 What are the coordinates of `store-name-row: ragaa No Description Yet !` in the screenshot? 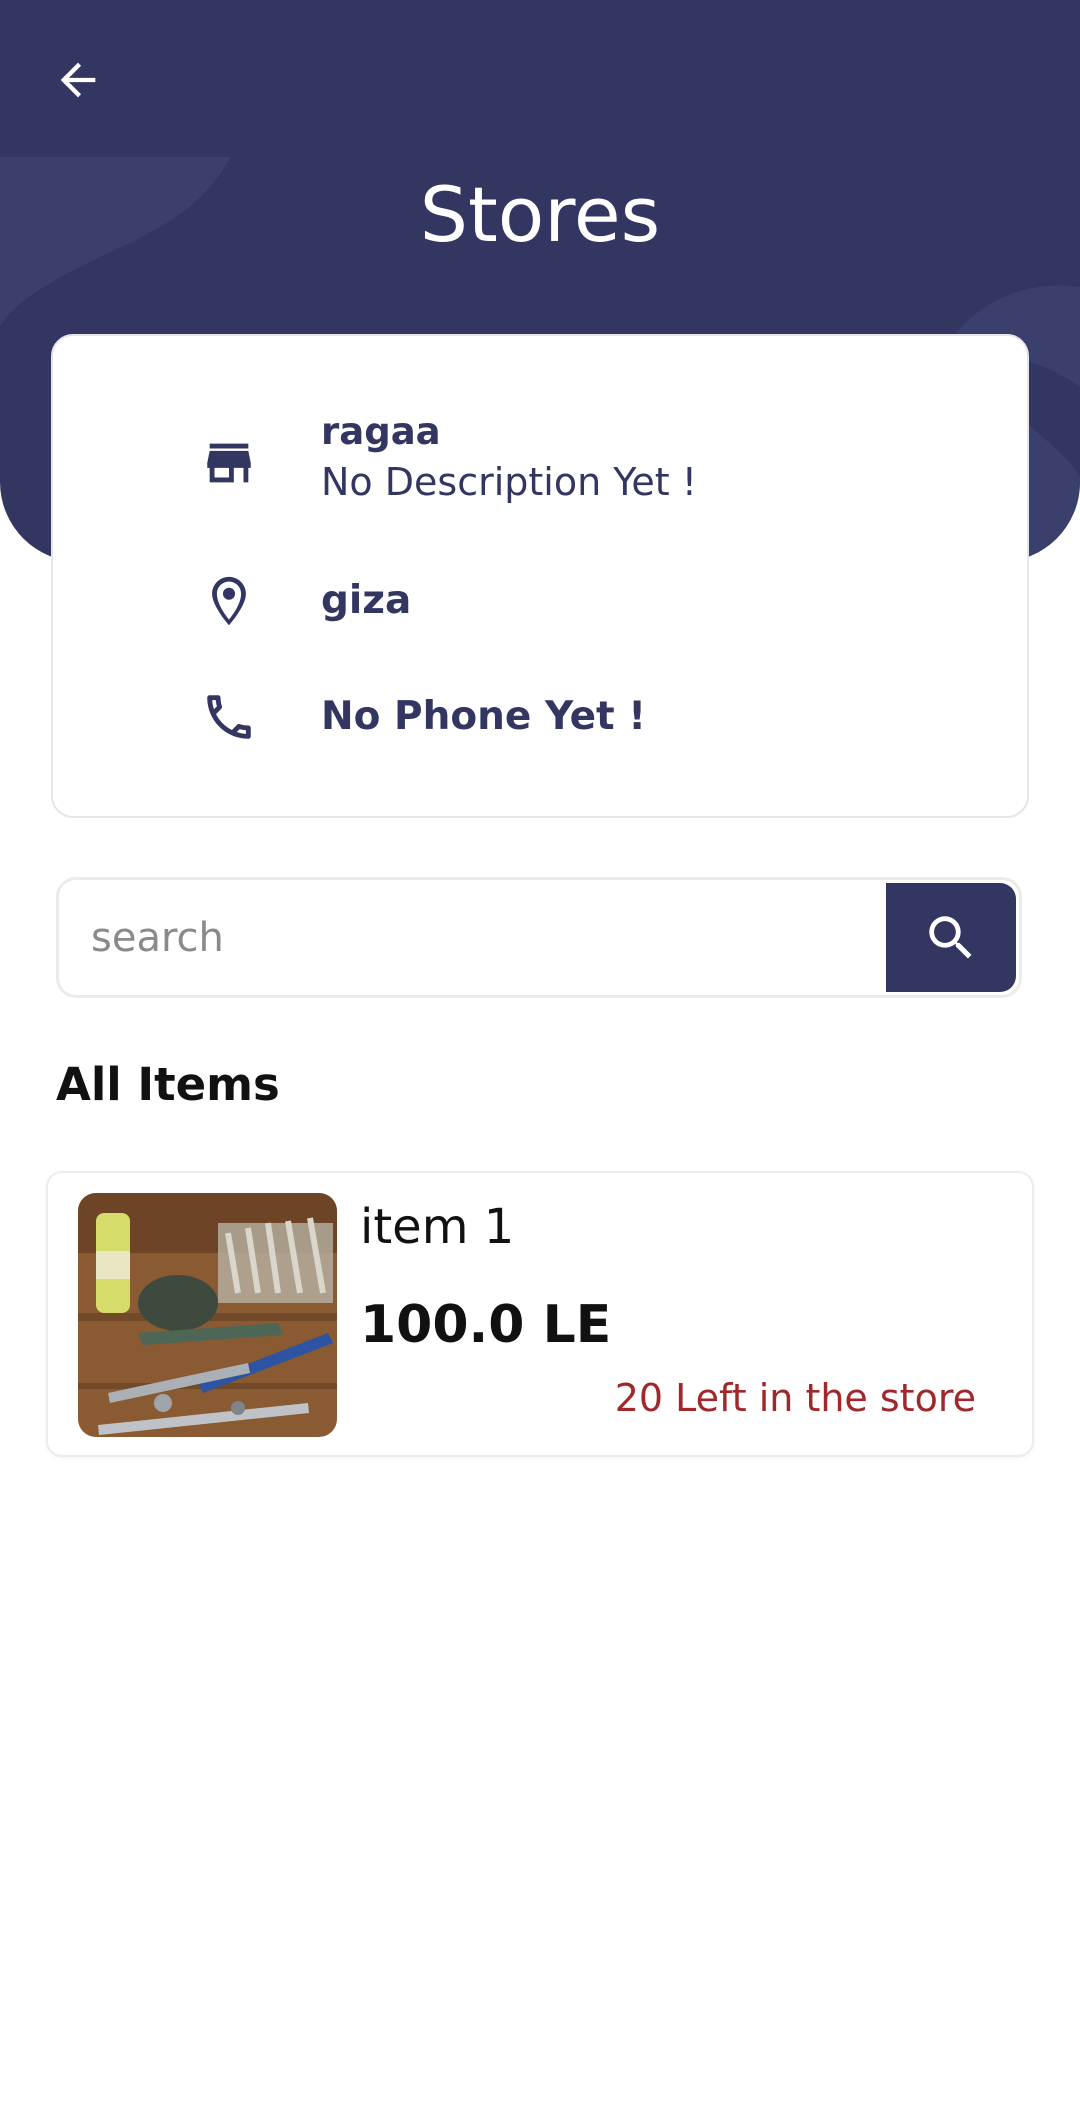 It's located at (540, 463).